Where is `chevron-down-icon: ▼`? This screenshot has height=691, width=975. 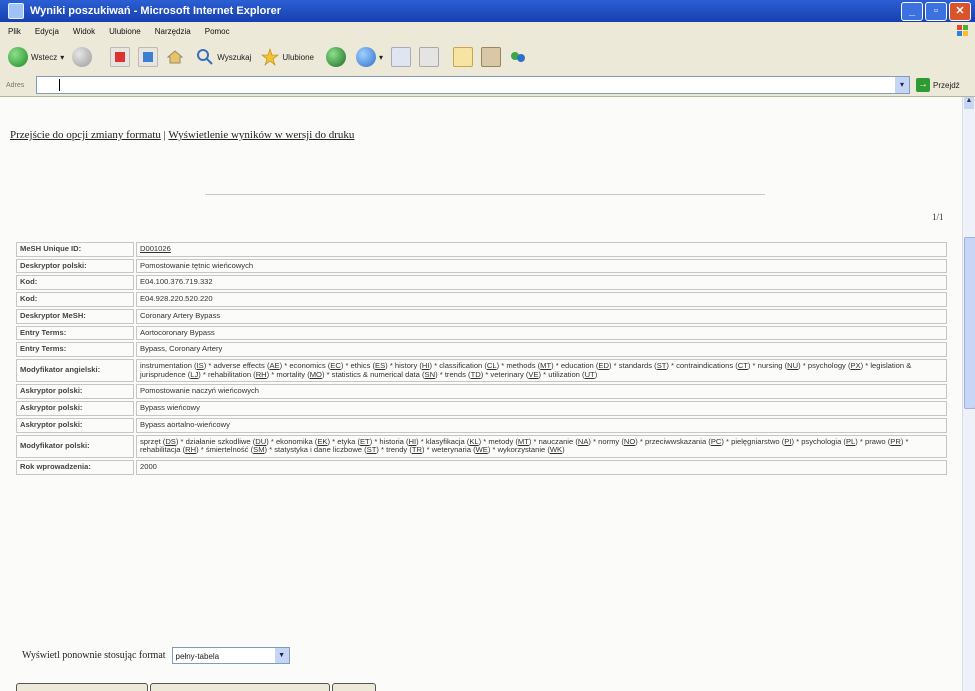 chevron-down-icon: ▼ is located at coordinates (281, 655).